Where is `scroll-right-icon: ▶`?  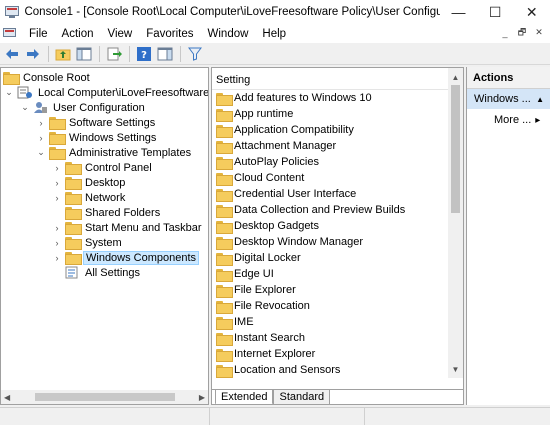 scroll-right-icon: ▶ is located at coordinates (202, 397).